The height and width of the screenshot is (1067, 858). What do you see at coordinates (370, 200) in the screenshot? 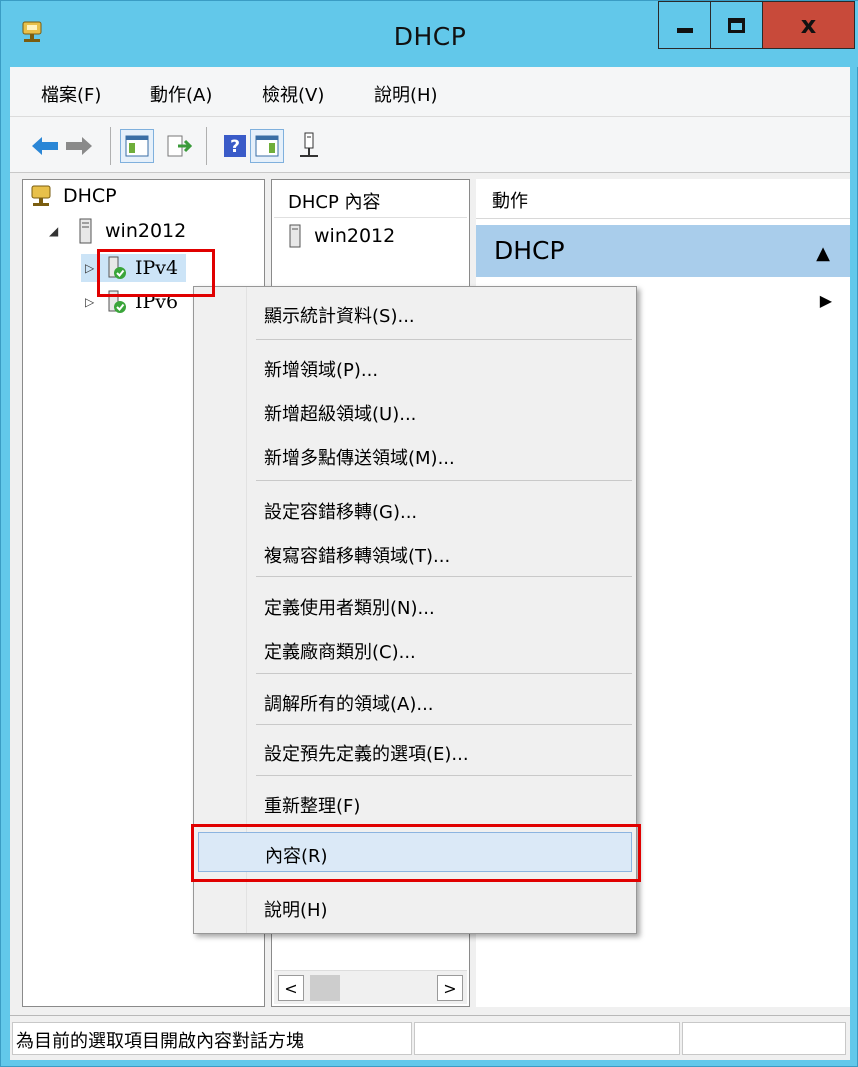
I see `results-column-header: DHCP 內容` at bounding box center [370, 200].